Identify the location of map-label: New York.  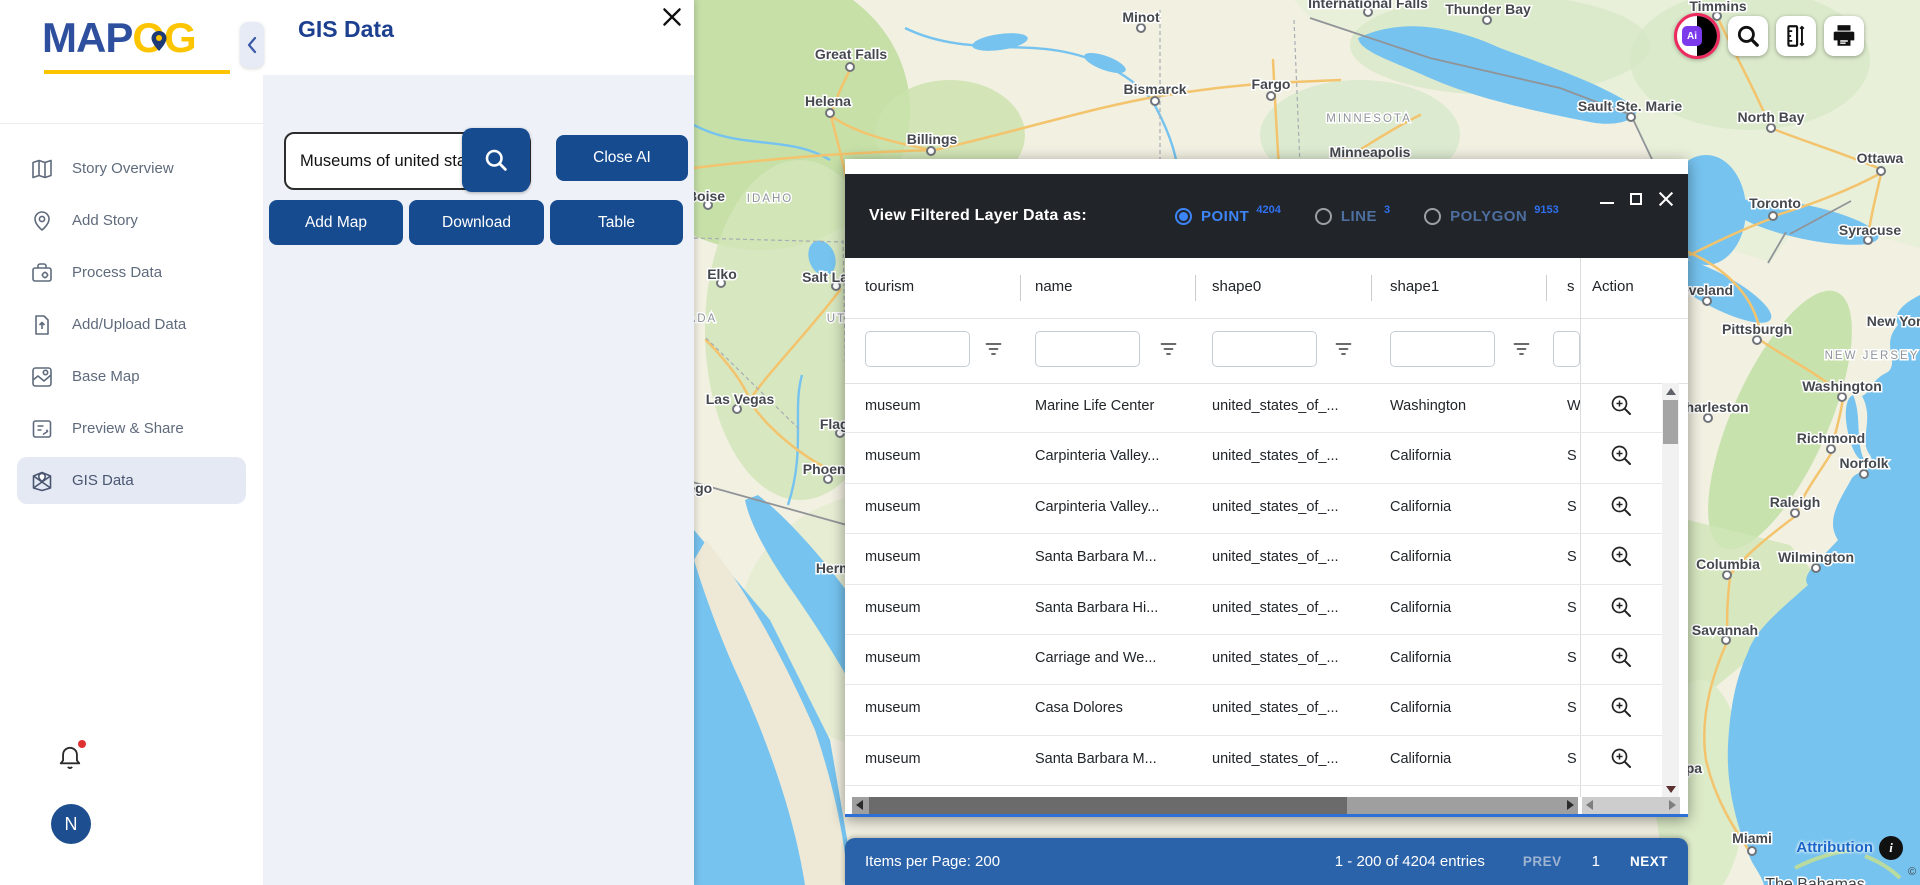
(1893, 321).